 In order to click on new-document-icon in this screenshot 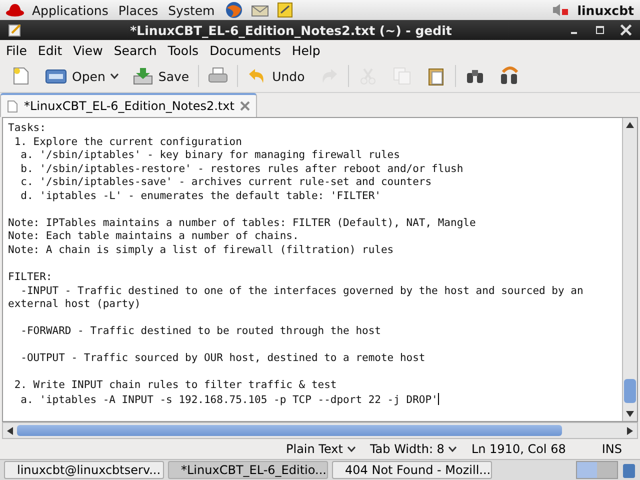, I will do `click(21, 76)`.